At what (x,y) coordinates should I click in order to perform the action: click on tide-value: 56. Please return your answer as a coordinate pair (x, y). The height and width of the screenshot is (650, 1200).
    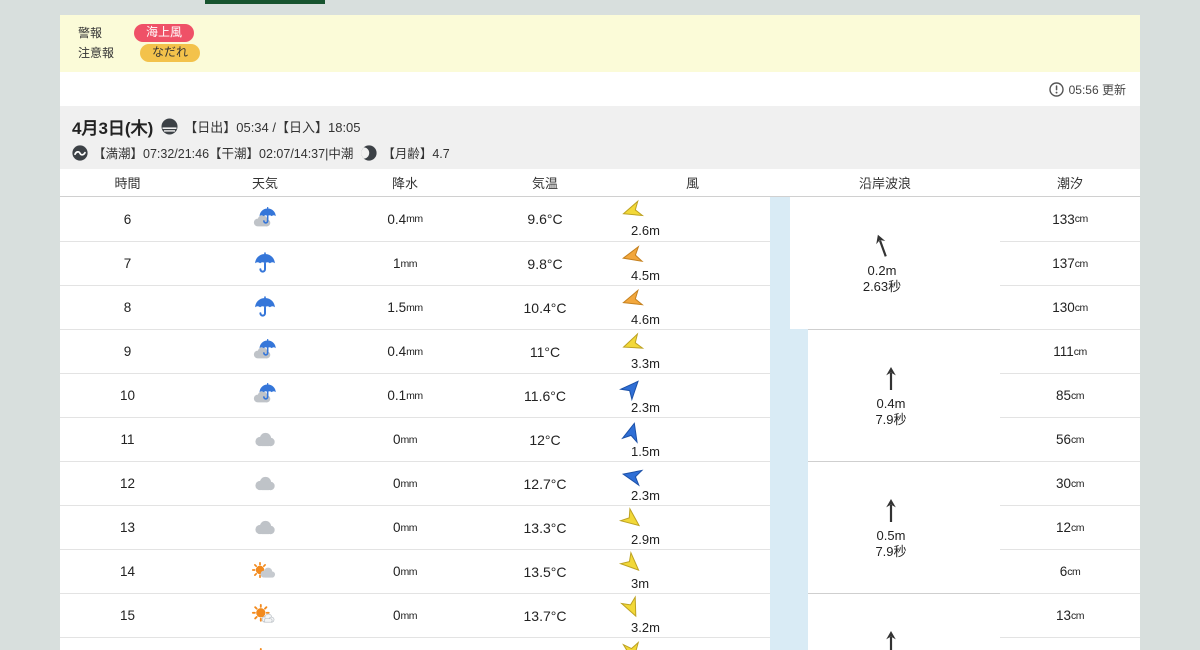
    Looking at the image, I should click on (1063, 439).